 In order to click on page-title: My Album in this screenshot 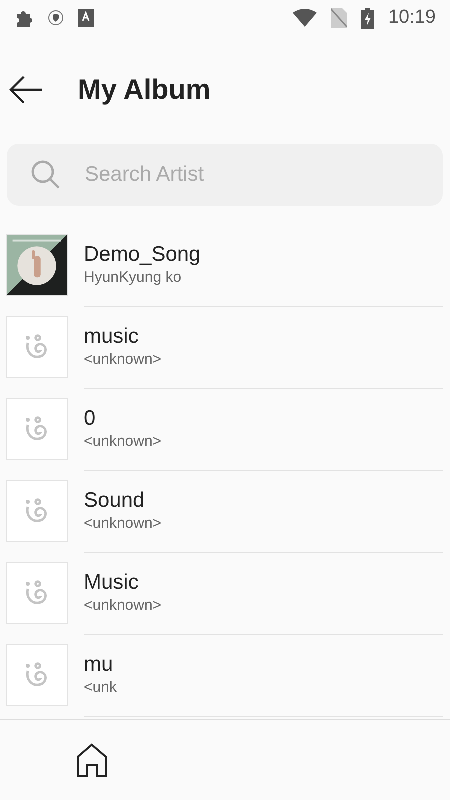, I will do `click(144, 90)`.